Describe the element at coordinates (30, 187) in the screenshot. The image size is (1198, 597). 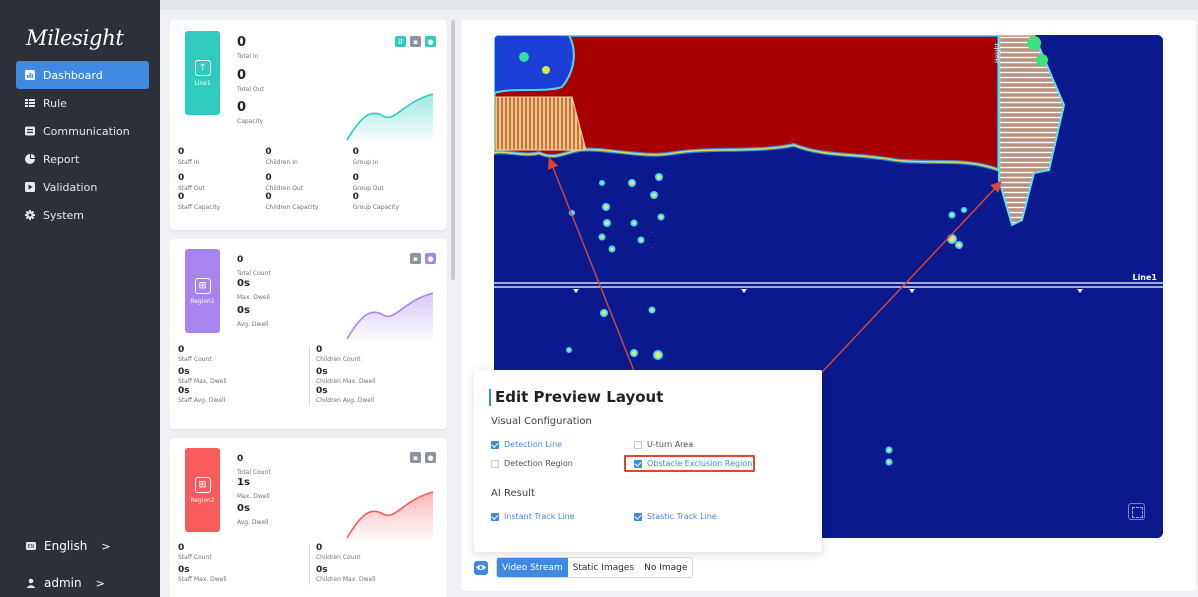
I see `validation-icon` at that location.